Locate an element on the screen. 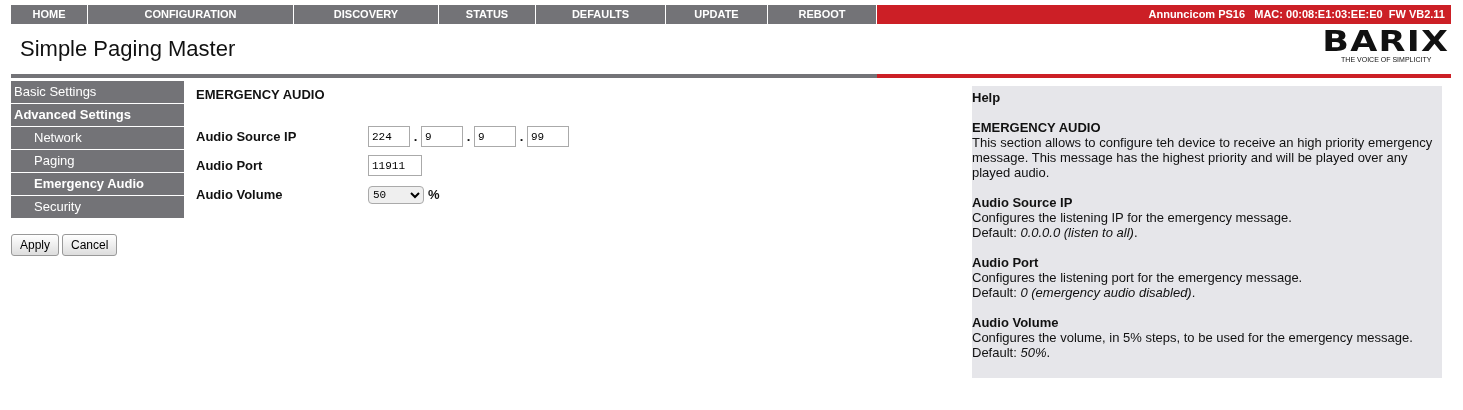  help-text: Default: 50%. is located at coordinates (1012, 352).